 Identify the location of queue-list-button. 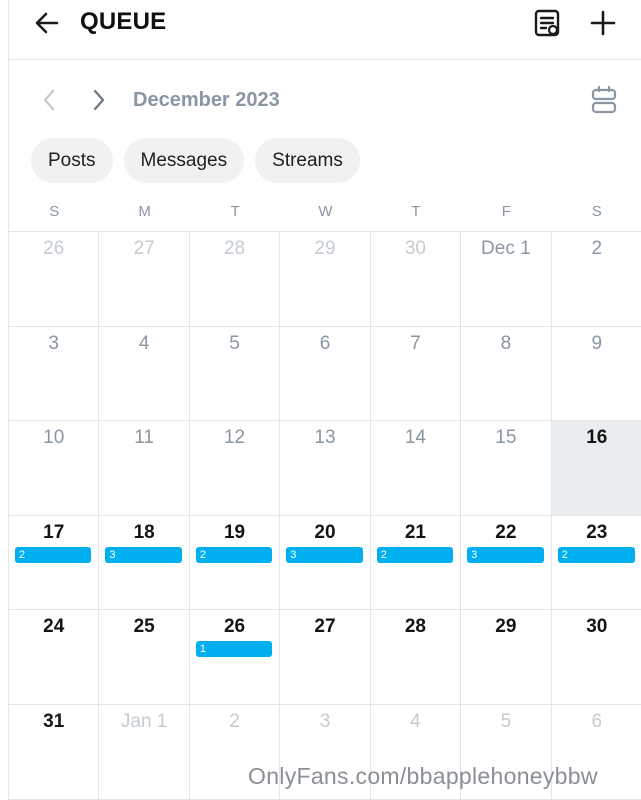
(547, 23).